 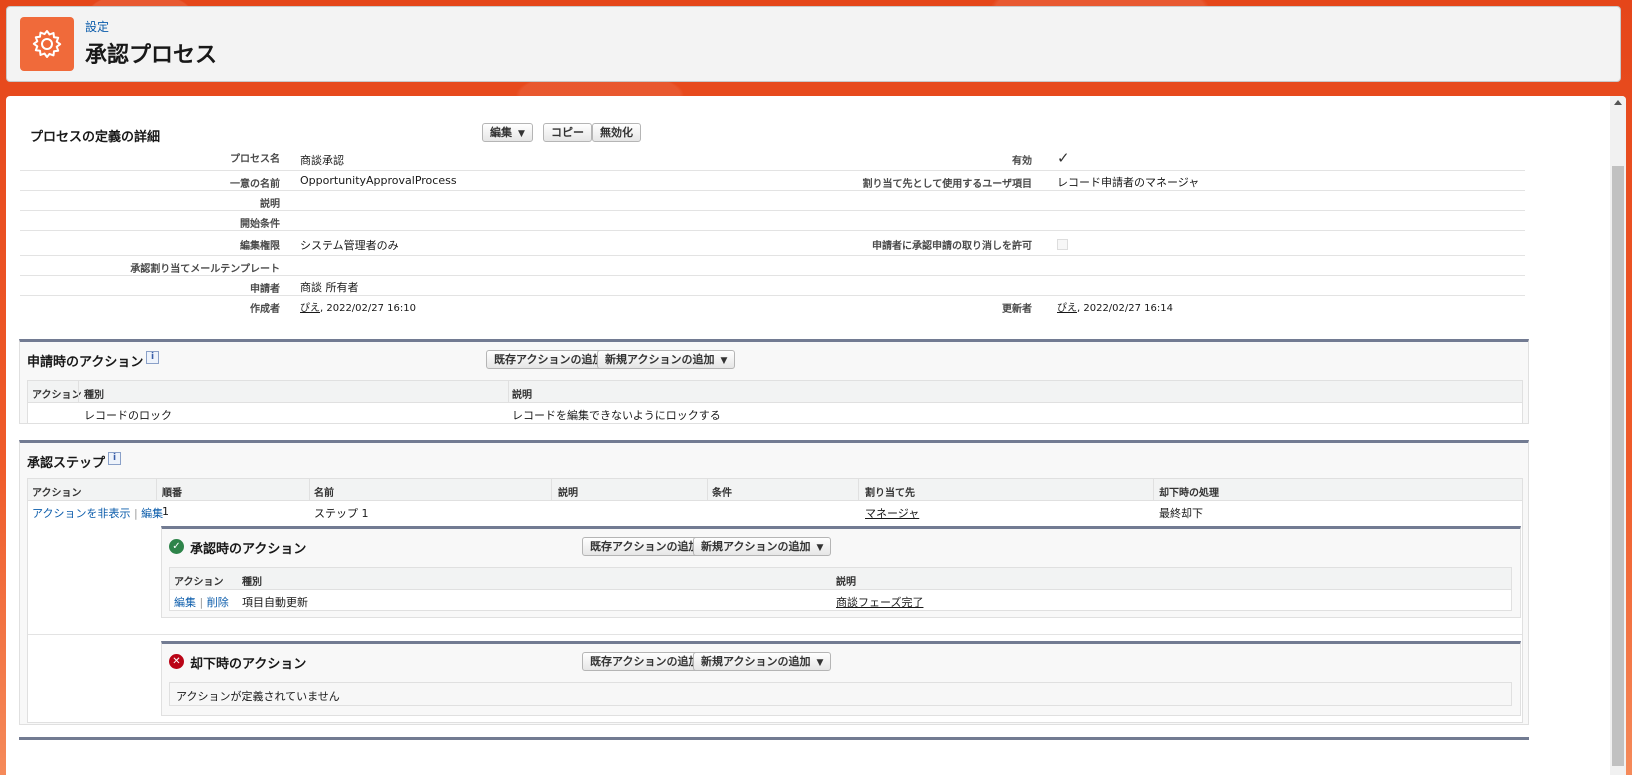 What do you see at coordinates (329, 287) in the screenshot?
I see `submitter-value: 商談 所有者` at bounding box center [329, 287].